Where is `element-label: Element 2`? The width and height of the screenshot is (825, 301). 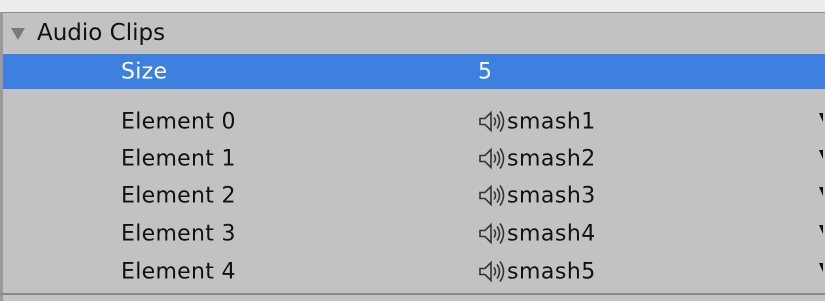
element-label: Element 2 is located at coordinates (178, 195).